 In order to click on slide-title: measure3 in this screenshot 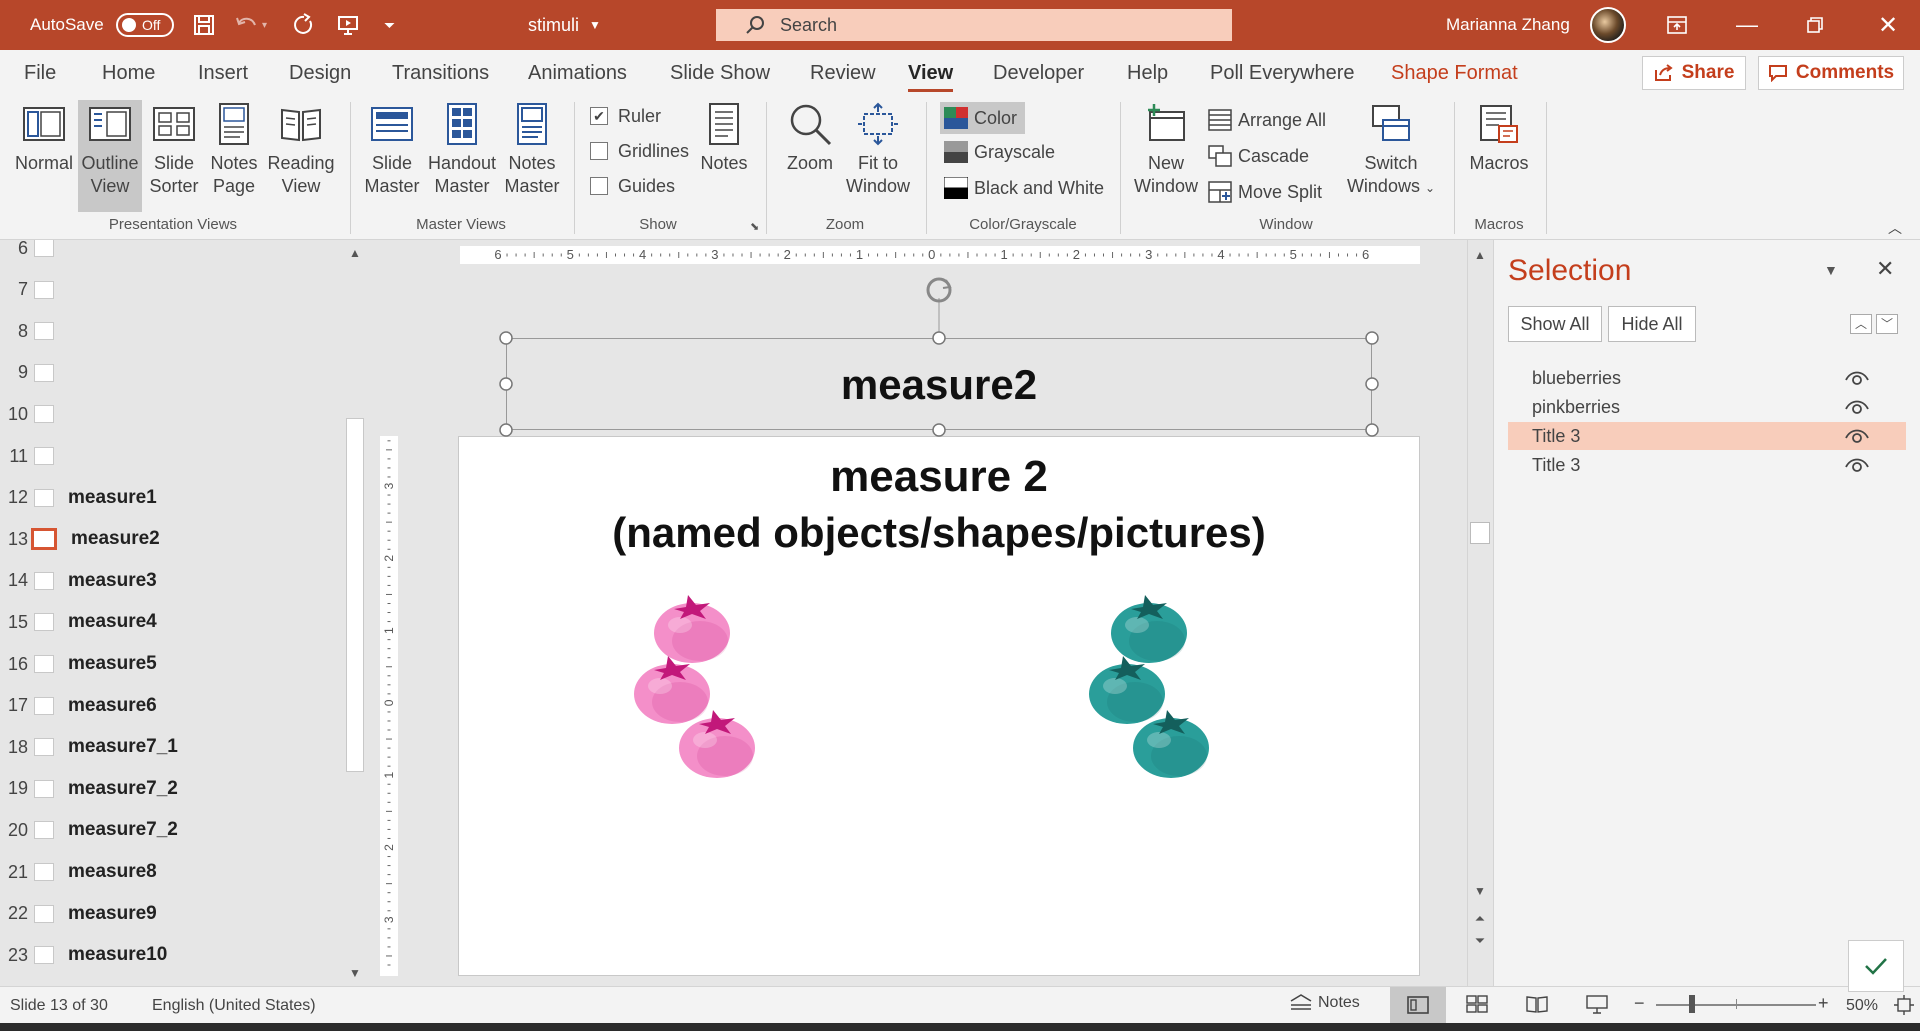, I will do `click(112, 581)`.